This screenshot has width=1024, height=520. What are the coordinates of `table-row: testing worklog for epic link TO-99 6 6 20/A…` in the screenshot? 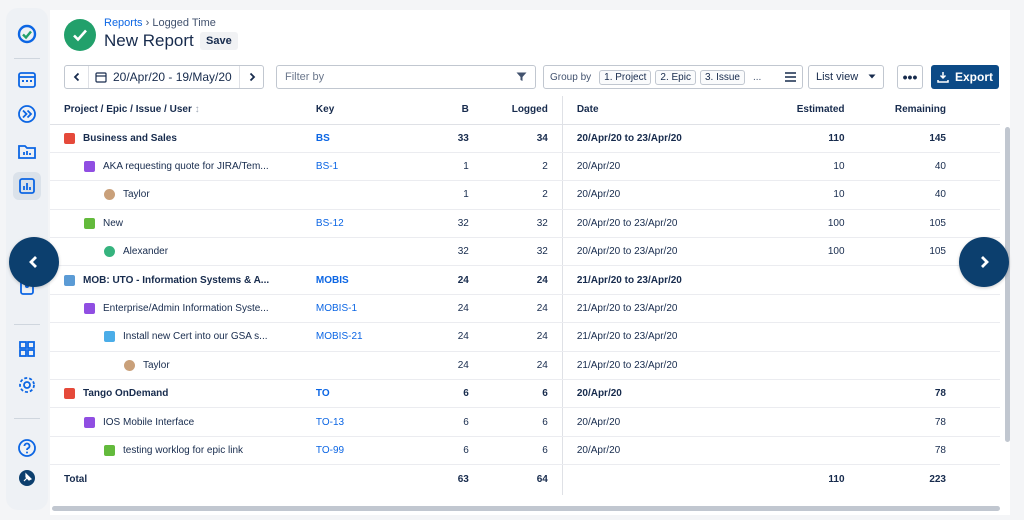 It's located at (525, 451).